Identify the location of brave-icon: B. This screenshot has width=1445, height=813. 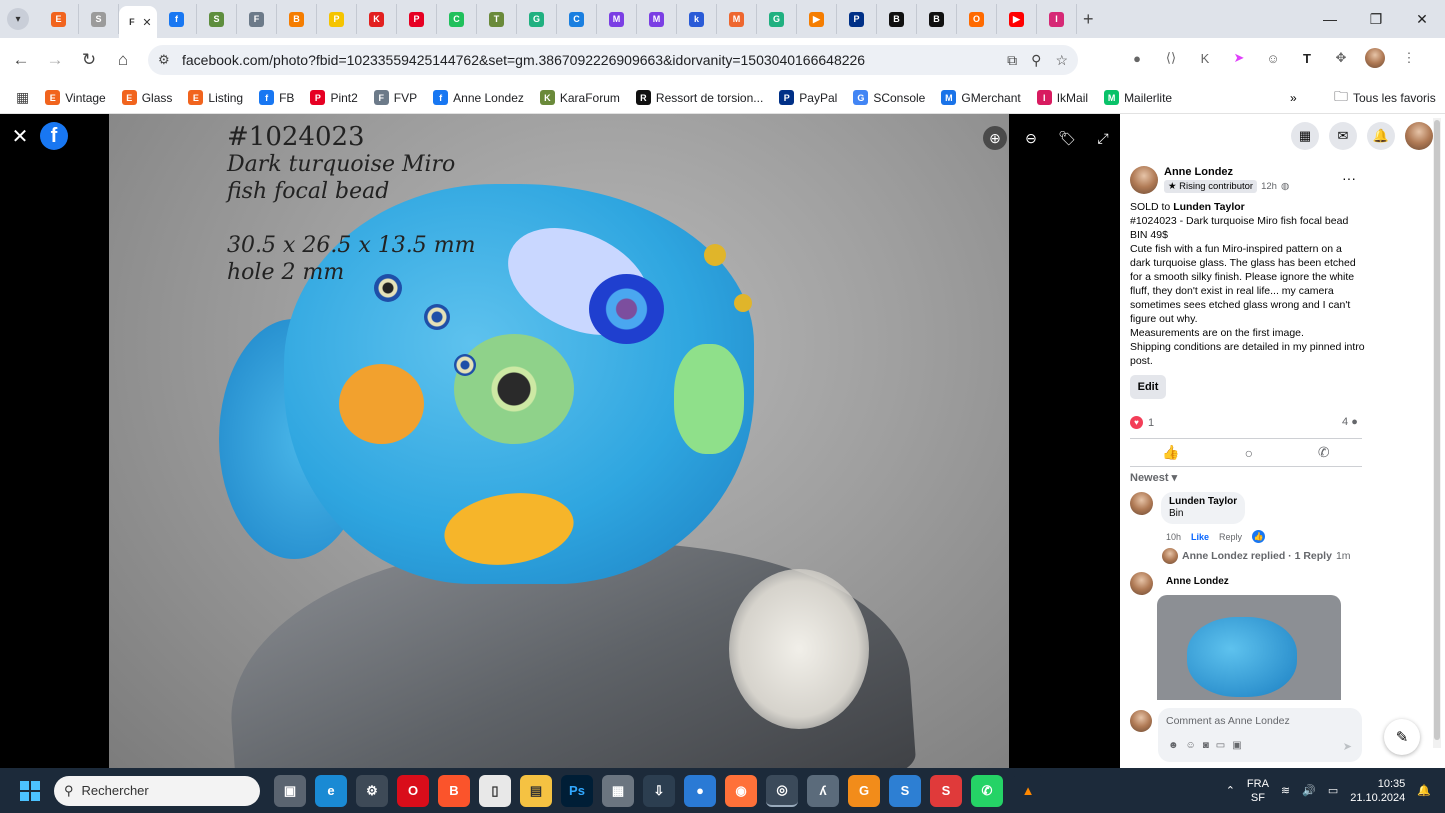
(454, 790).